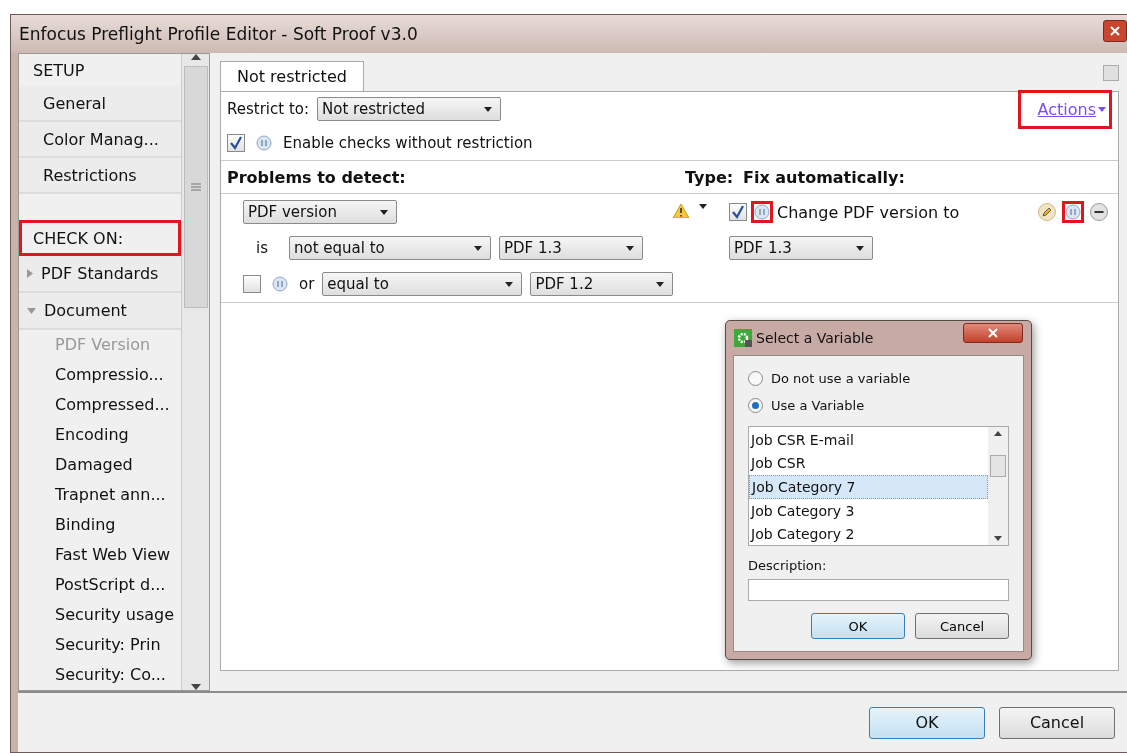 Image resolution: width=1127 pixels, height=753 pixels. I want to click on pencil-icon, so click(1047, 212).